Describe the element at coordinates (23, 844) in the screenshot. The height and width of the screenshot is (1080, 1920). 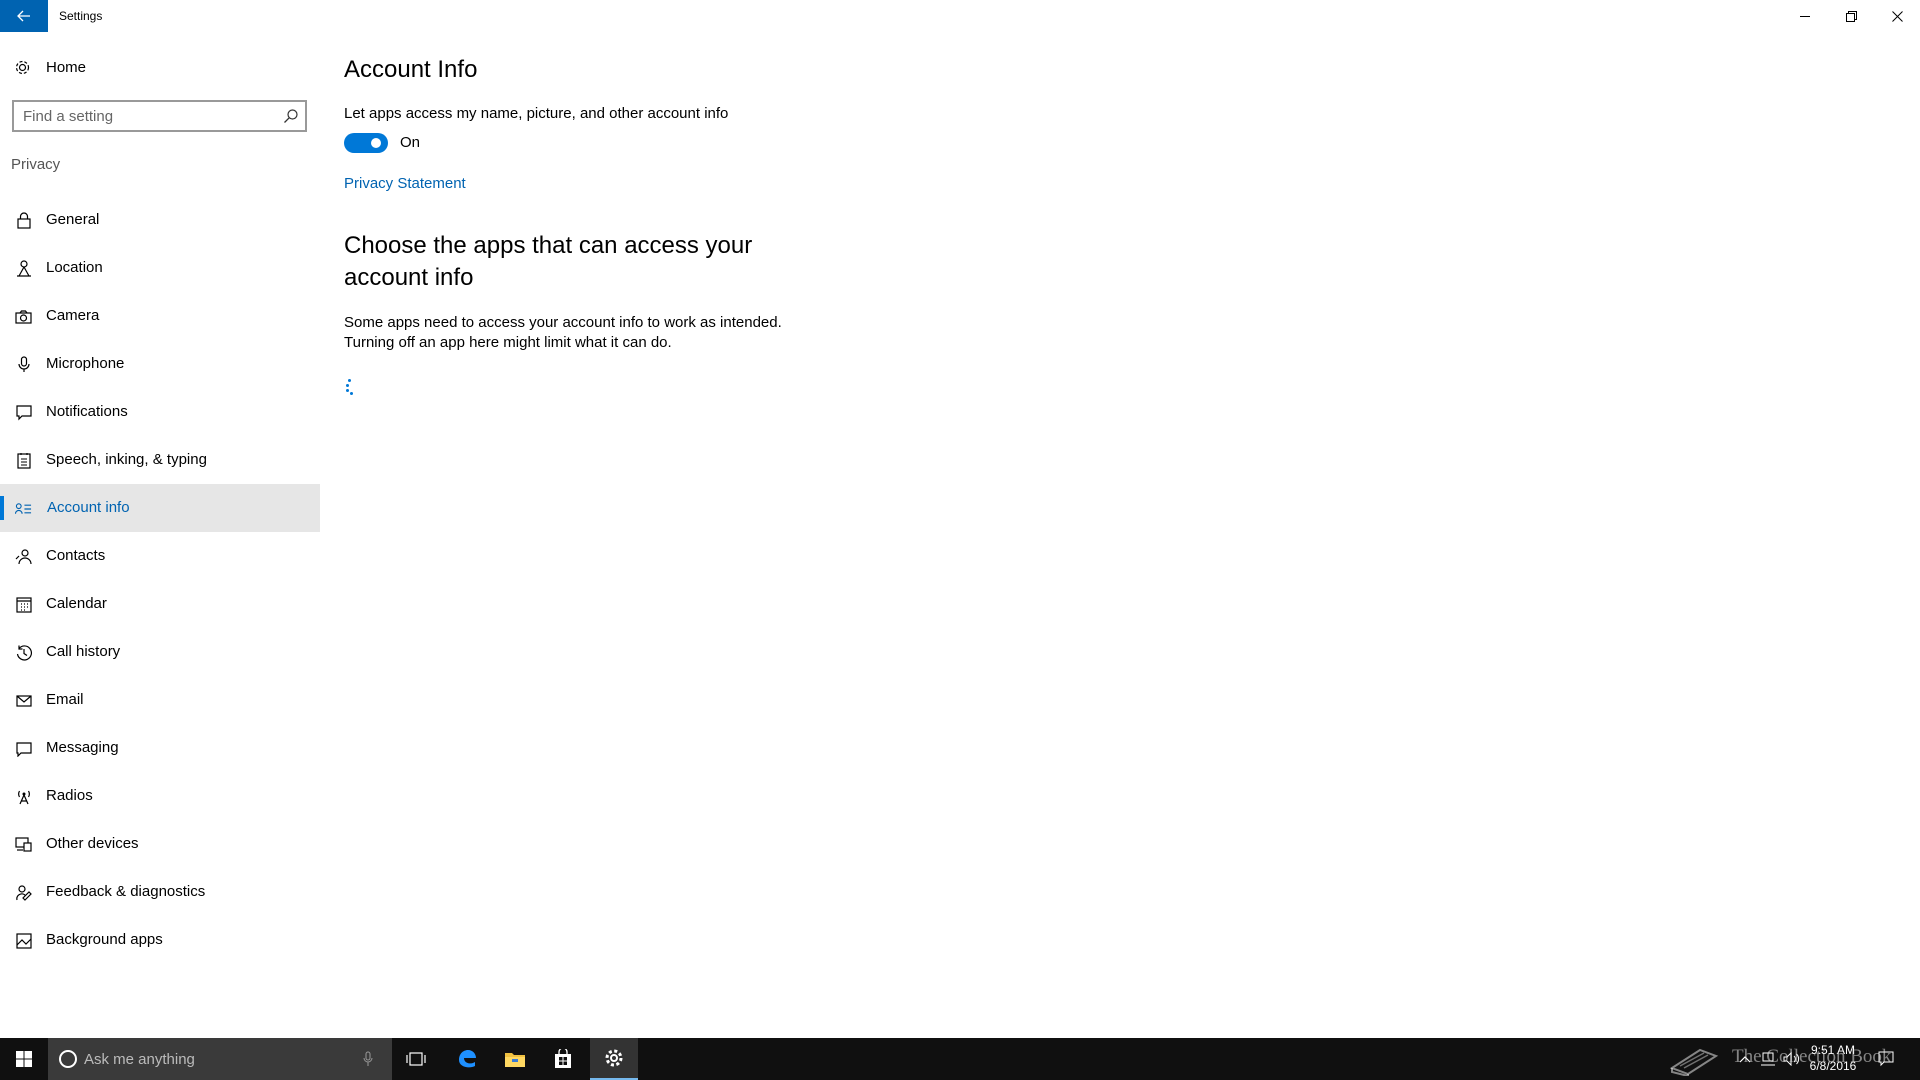
I see `other-devices-icon` at that location.